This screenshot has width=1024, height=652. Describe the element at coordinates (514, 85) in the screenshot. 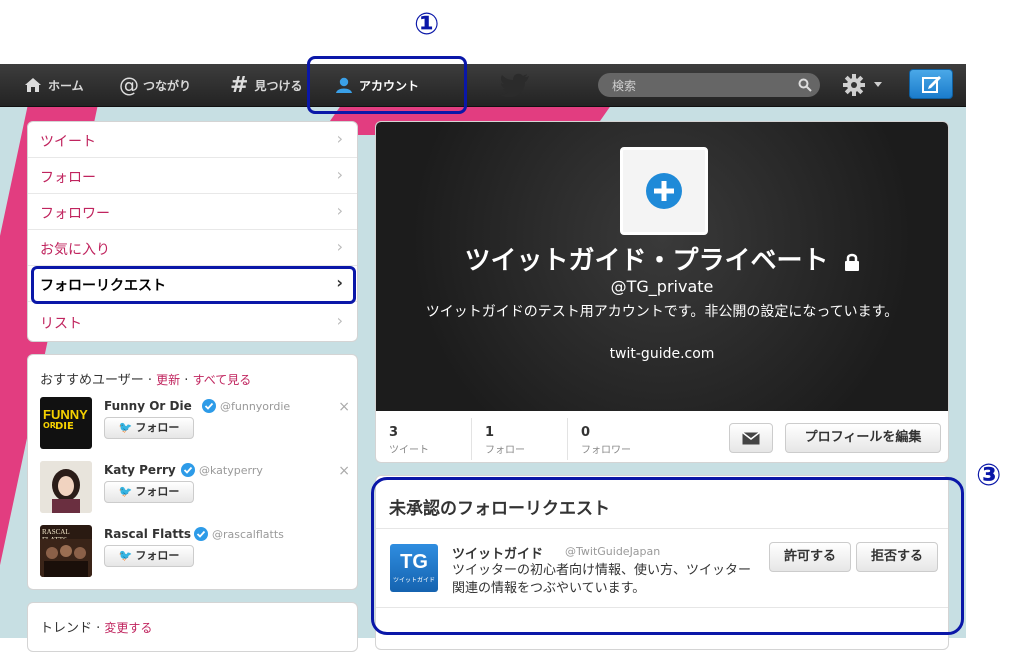

I see `twitter-bird-icon` at that location.